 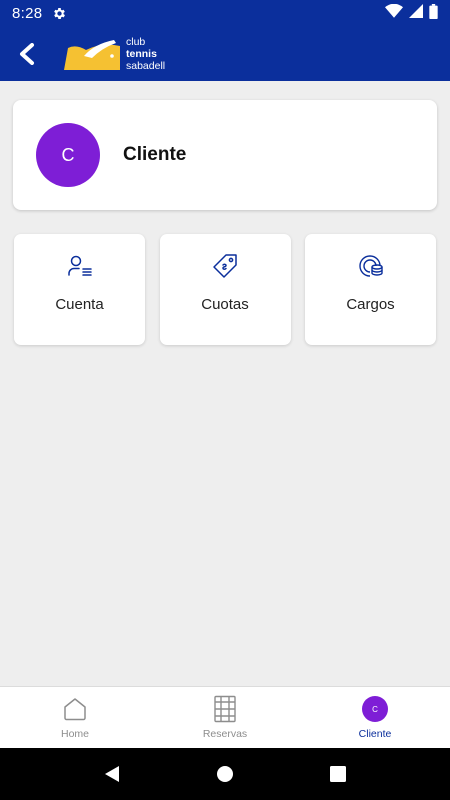 I want to click on nav-item-cliente: C Cliente, so click(x=375, y=717).